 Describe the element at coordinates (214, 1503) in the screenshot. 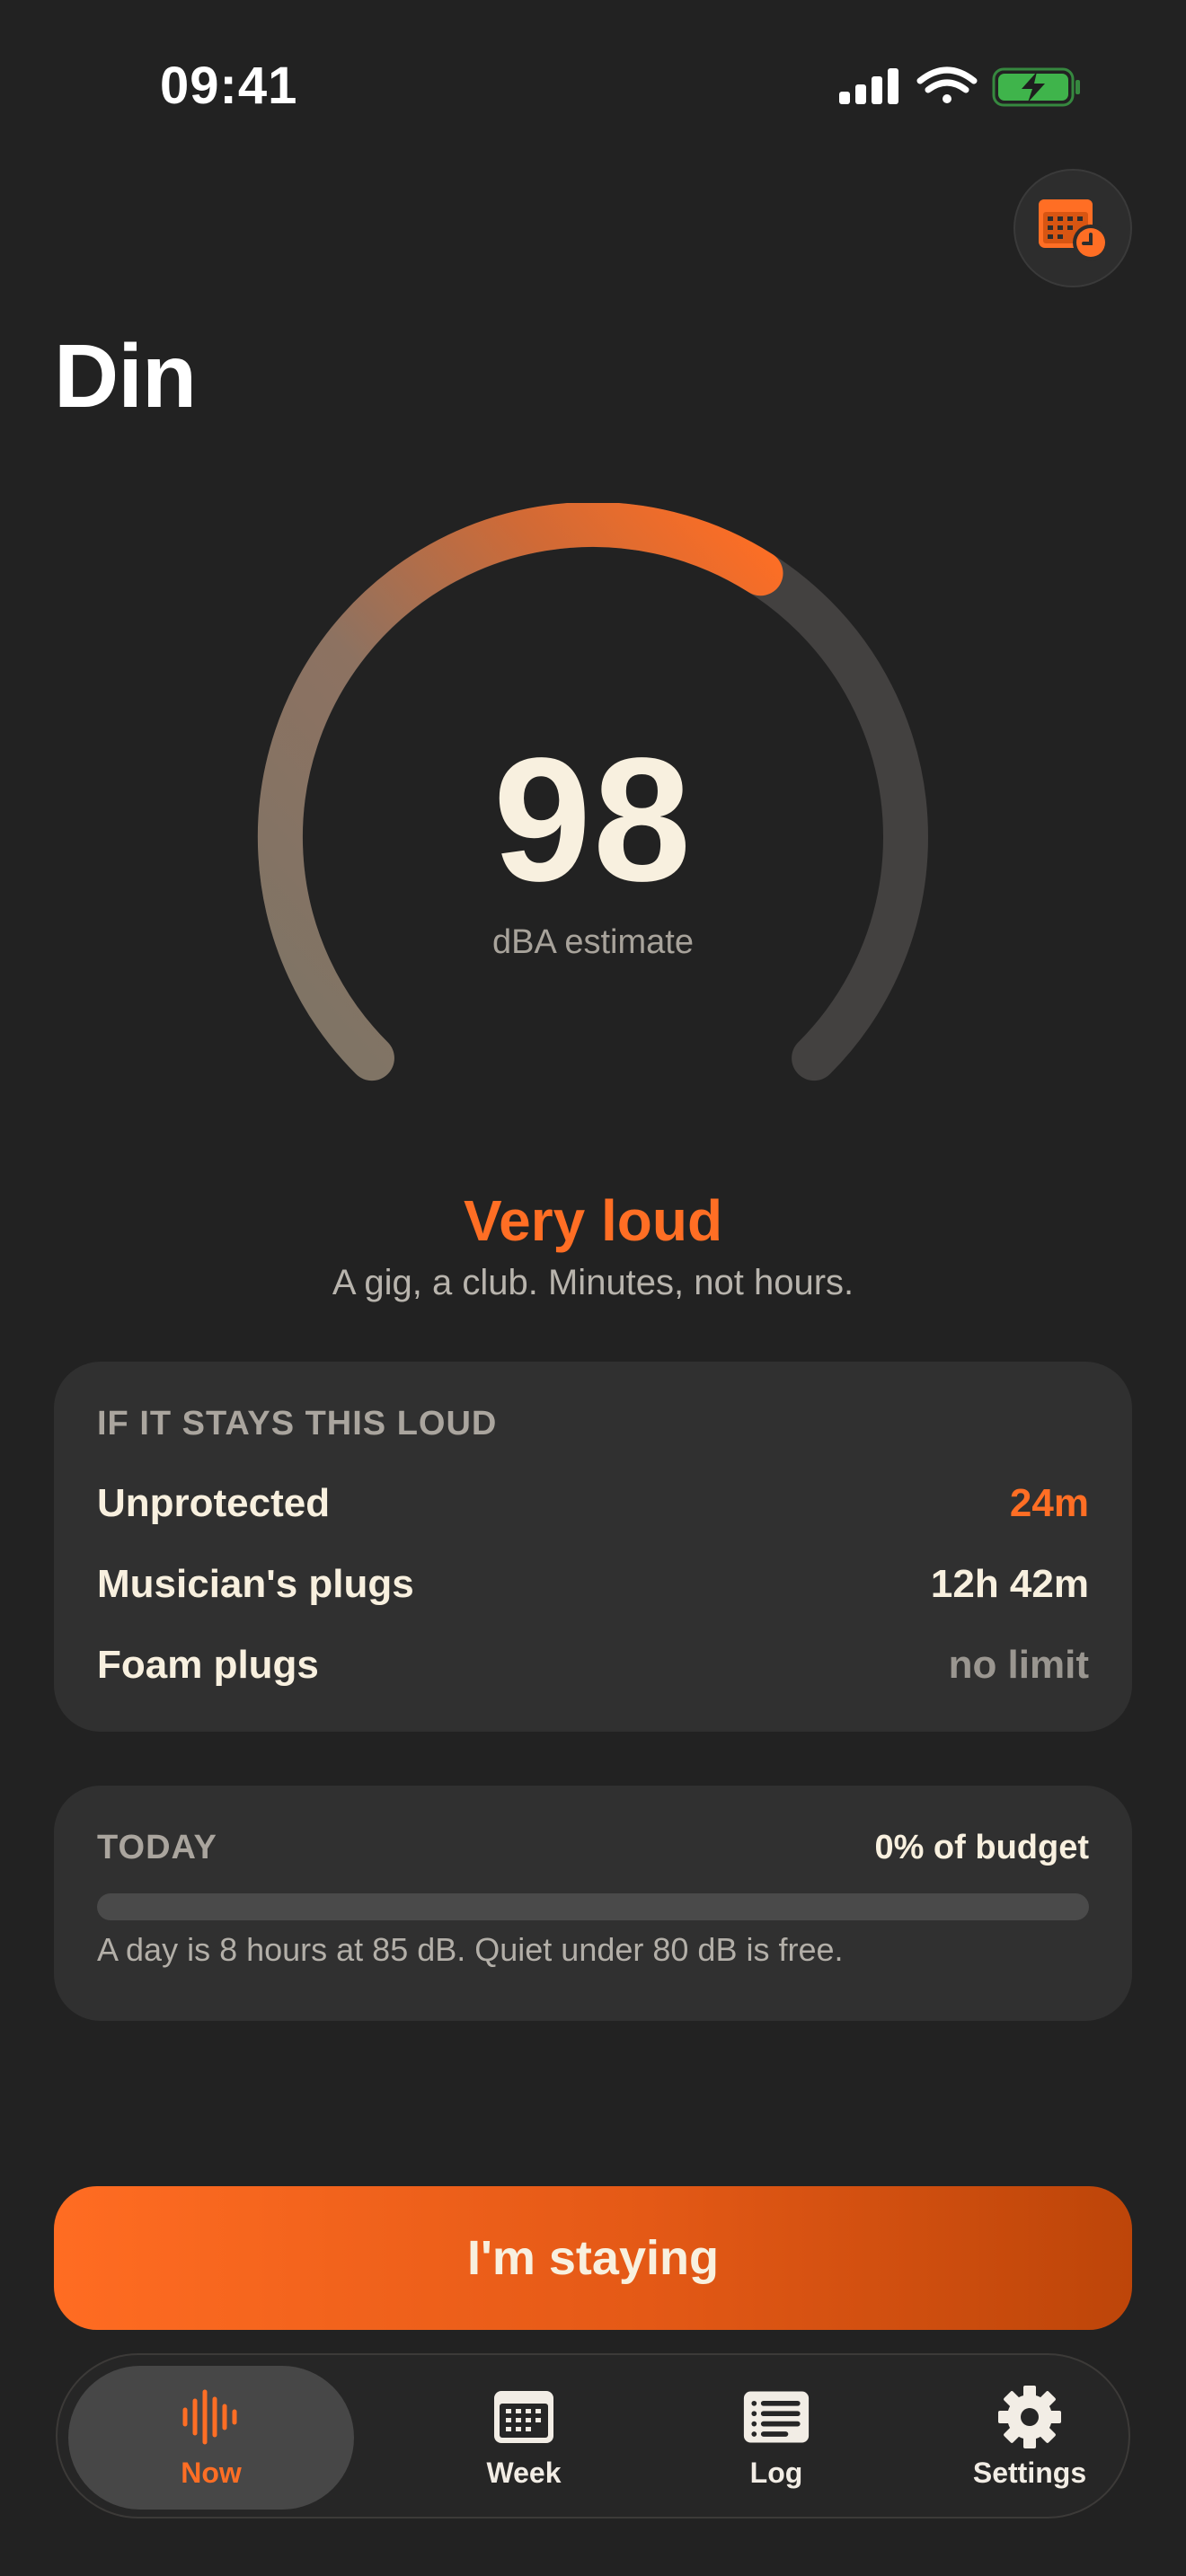

I see `exposure-row-label: Unprotected` at that location.